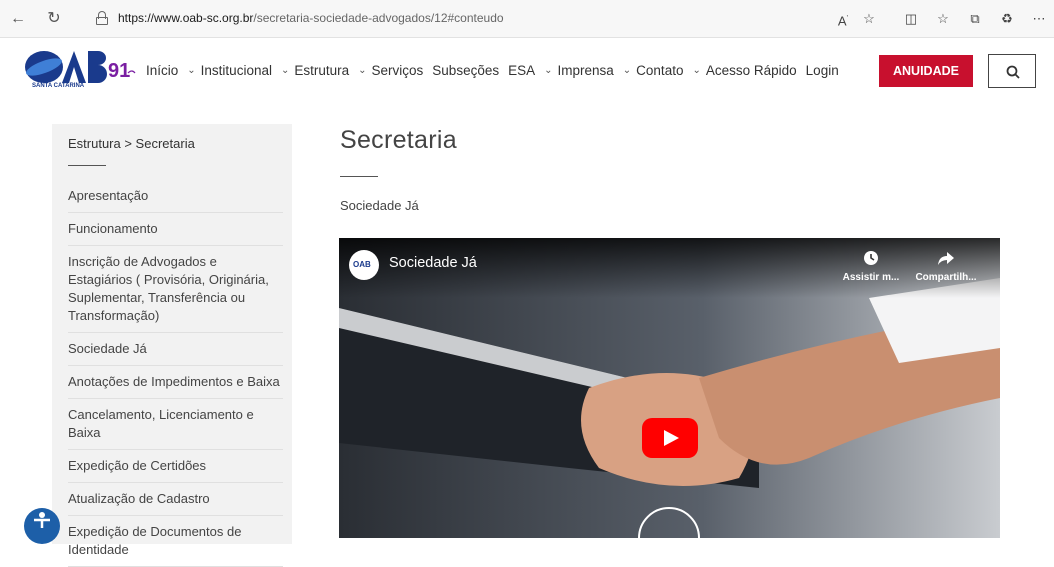  Describe the element at coordinates (744, 70) in the screenshot. I see `menu-acesso-rapido: ⌄ Acesso Rápido` at that location.